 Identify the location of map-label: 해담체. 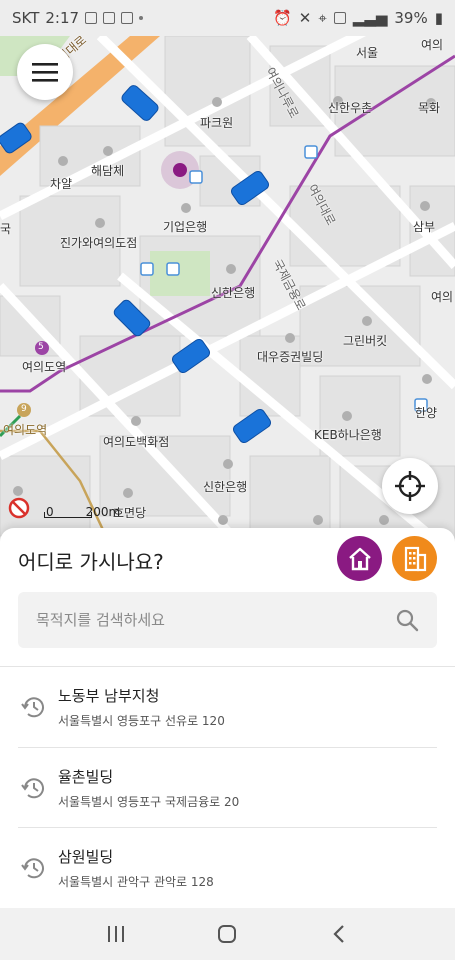
(108, 171).